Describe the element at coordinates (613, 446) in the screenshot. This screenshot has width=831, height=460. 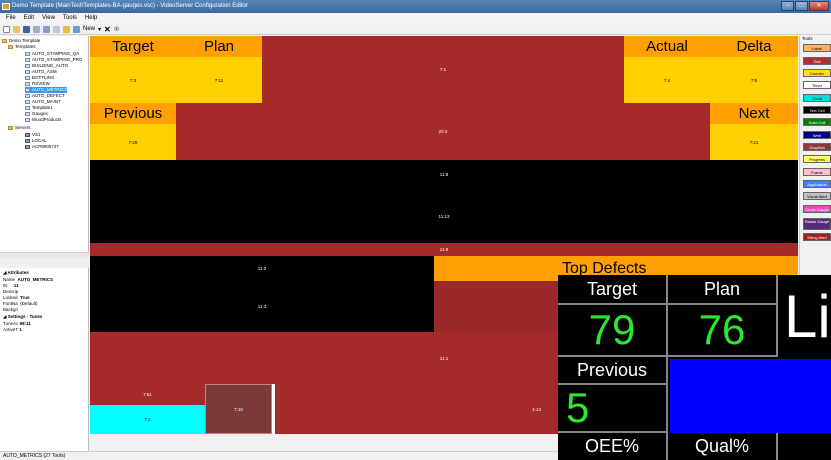
I see `overlay-oee-label: OEE%` at that location.